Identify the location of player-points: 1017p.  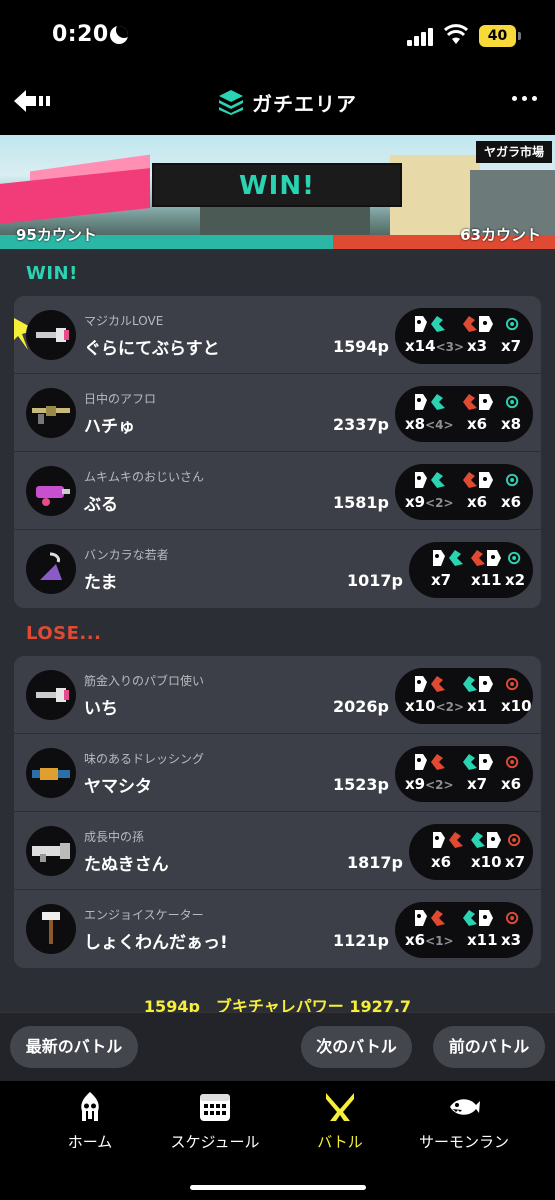
(375, 580).